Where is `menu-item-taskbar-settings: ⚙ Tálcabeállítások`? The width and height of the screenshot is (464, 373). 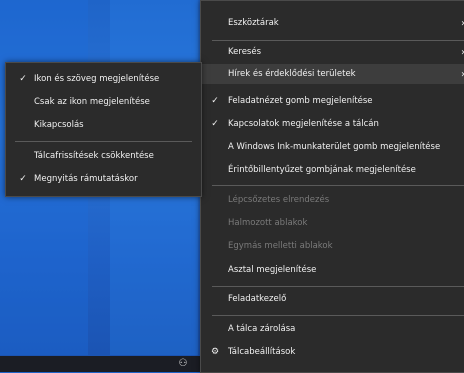 menu-item-taskbar-settings: ⚙ Tálcabeállítások is located at coordinates (332, 352).